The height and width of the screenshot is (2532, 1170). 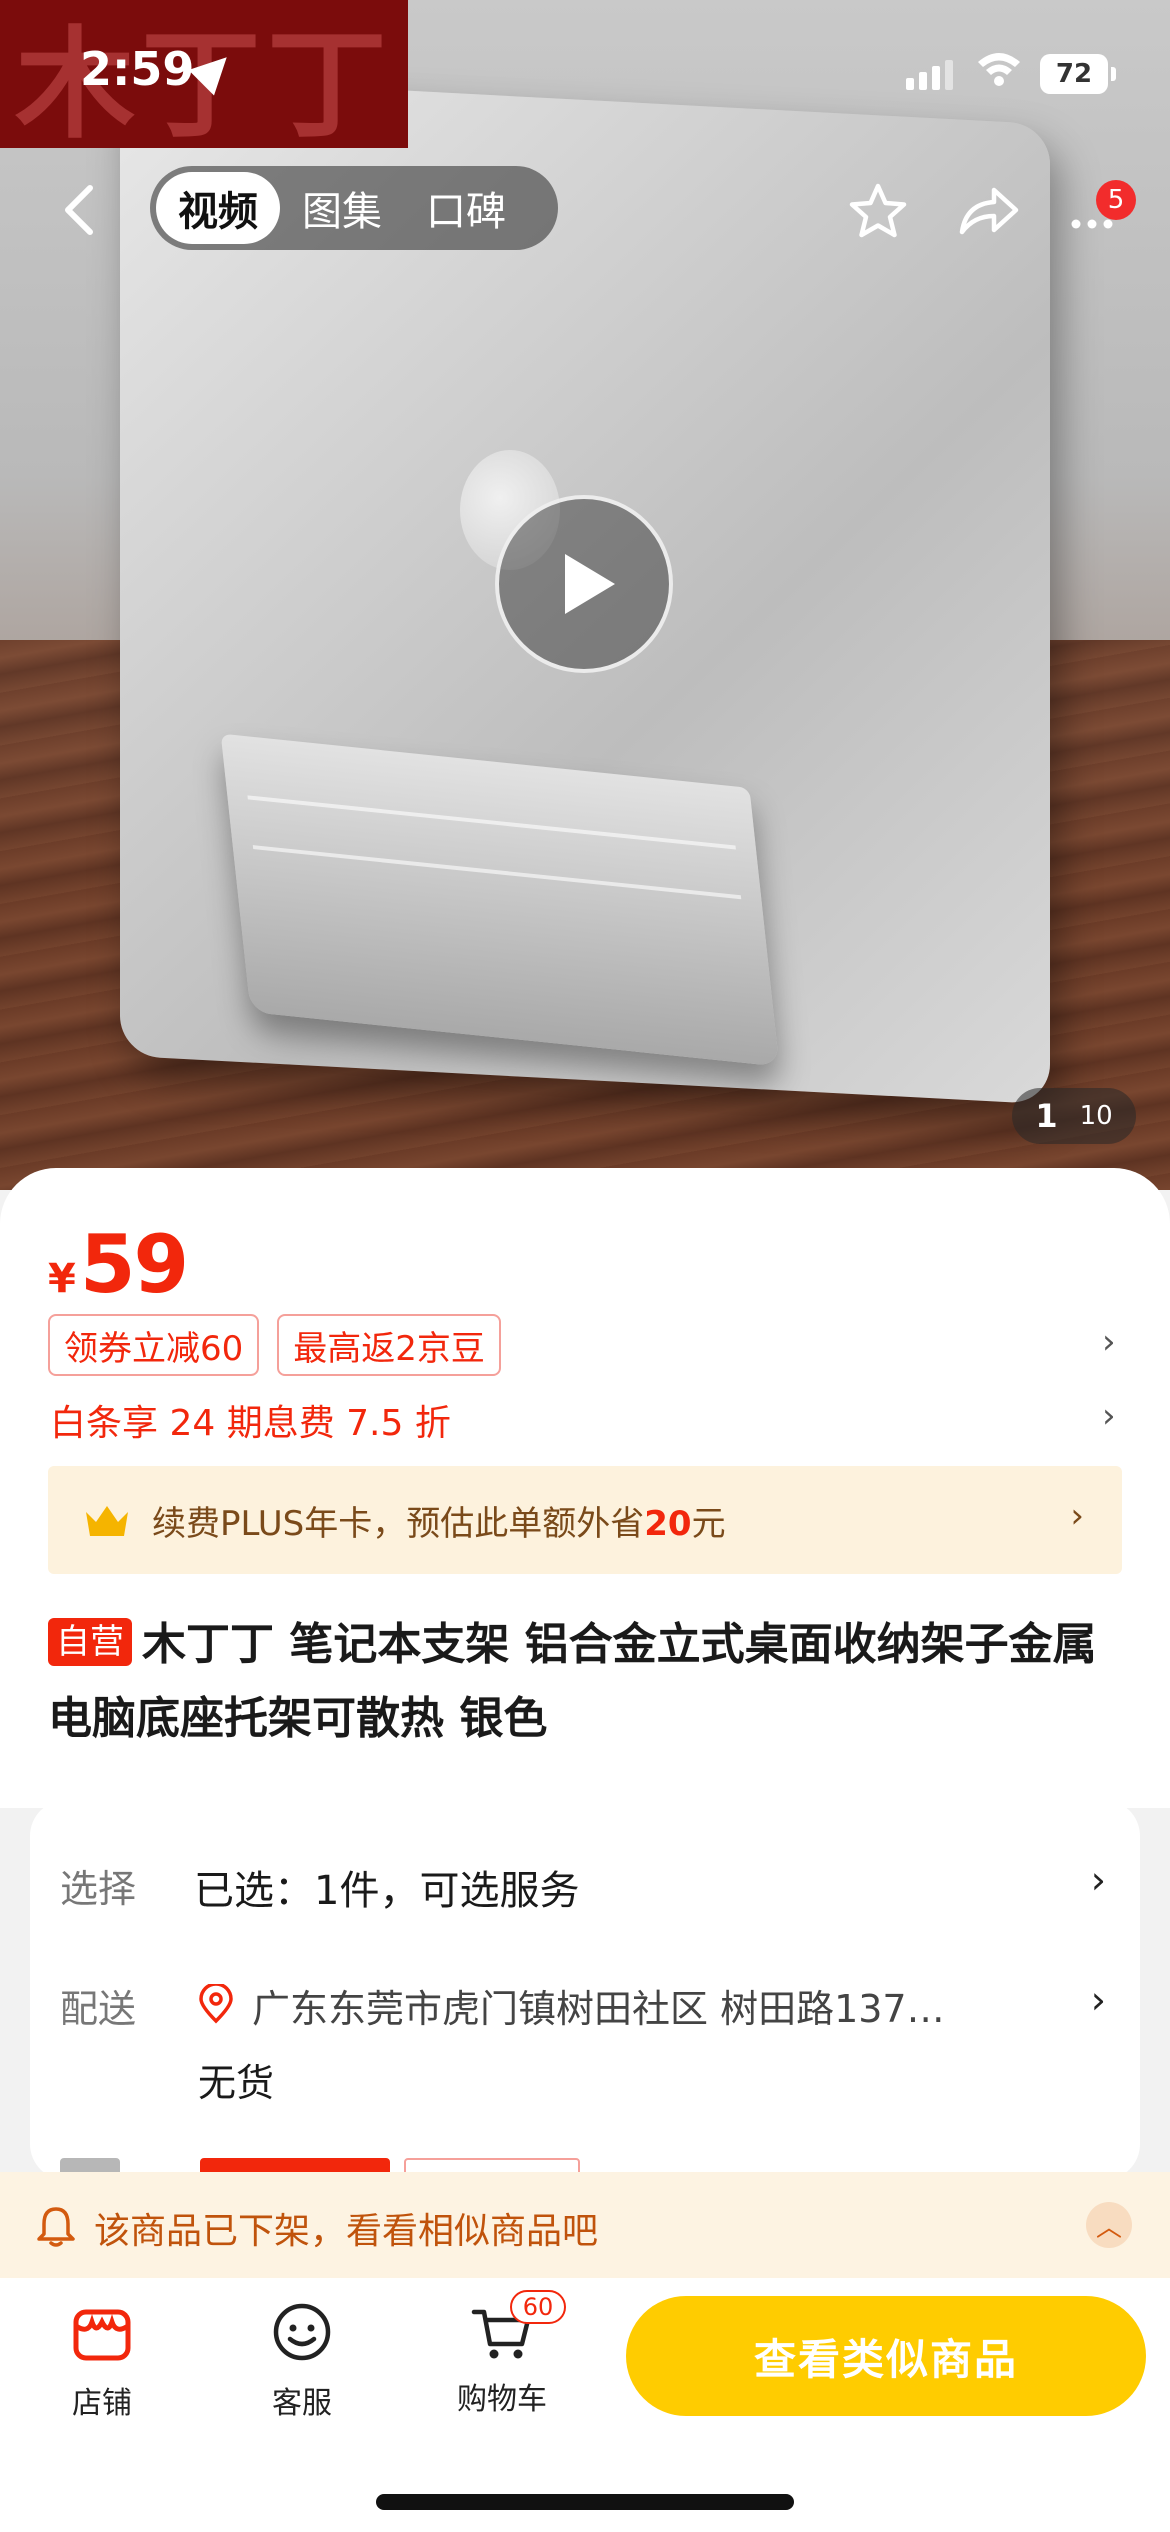 I want to click on delivery-row: 配送 广东东莞市虎门镇树田社区 树田路137… › 无货, so click(x=585, y=2033).